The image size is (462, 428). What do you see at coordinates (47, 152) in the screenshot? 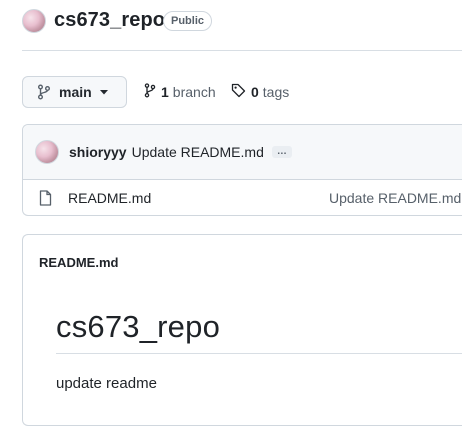
I see `commit-author-avatar` at bounding box center [47, 152].